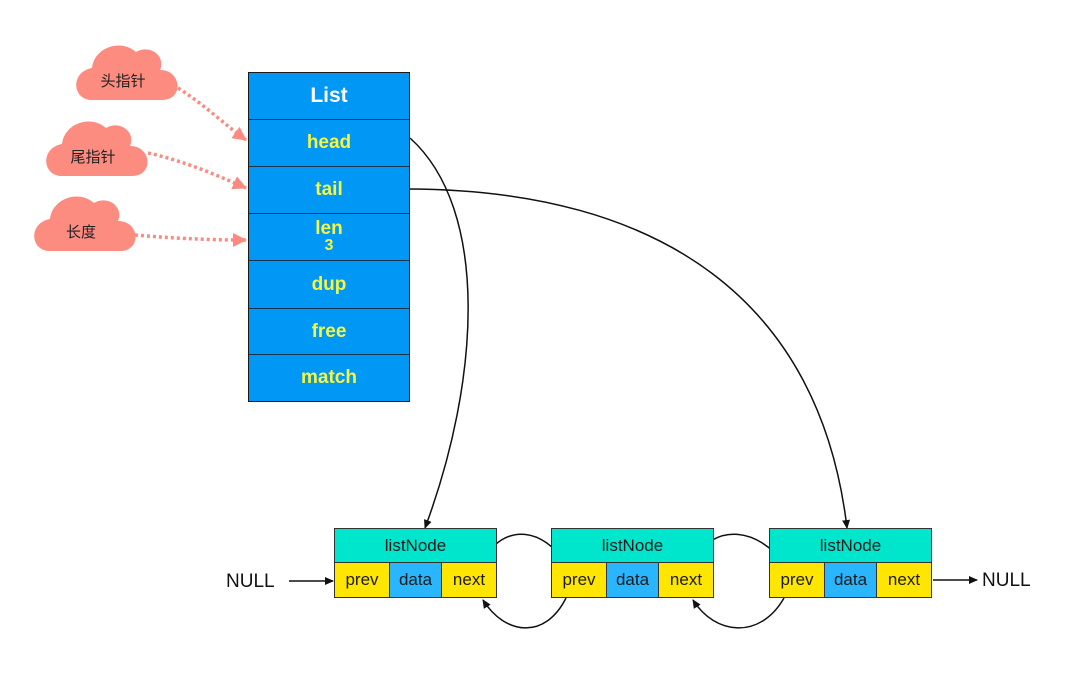 The height and width of the screenshot is (673, 1080). I want to click on head-pointer-label: 头指针, so click(123, 81).